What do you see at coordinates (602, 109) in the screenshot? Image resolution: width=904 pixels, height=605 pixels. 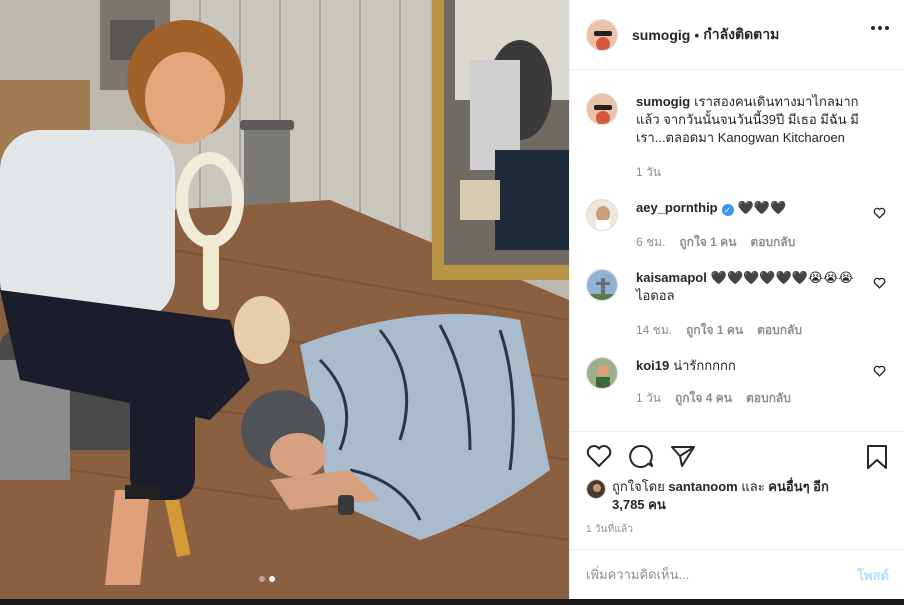 I see `caption-author-avatar` at bounding box center [602, 109].